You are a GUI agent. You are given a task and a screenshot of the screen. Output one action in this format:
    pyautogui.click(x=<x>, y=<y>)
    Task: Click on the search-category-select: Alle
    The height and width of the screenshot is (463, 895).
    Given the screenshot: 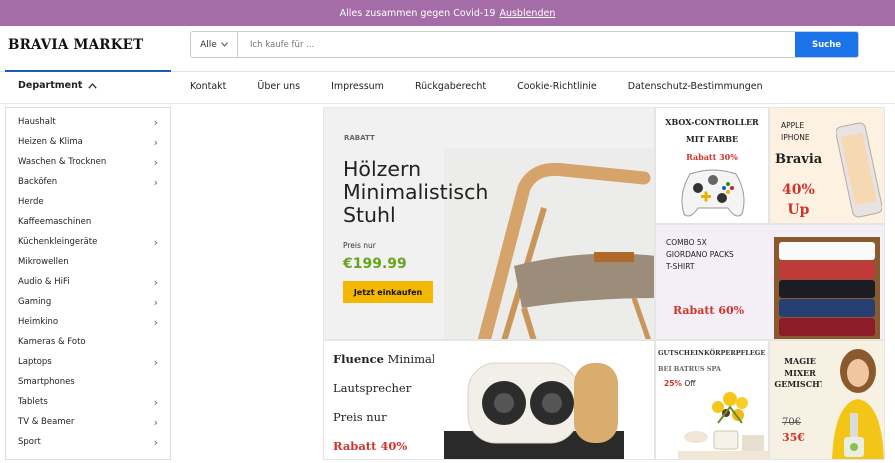 What is the action you would take?
    pyautogui.click(x=214, y=44)
    